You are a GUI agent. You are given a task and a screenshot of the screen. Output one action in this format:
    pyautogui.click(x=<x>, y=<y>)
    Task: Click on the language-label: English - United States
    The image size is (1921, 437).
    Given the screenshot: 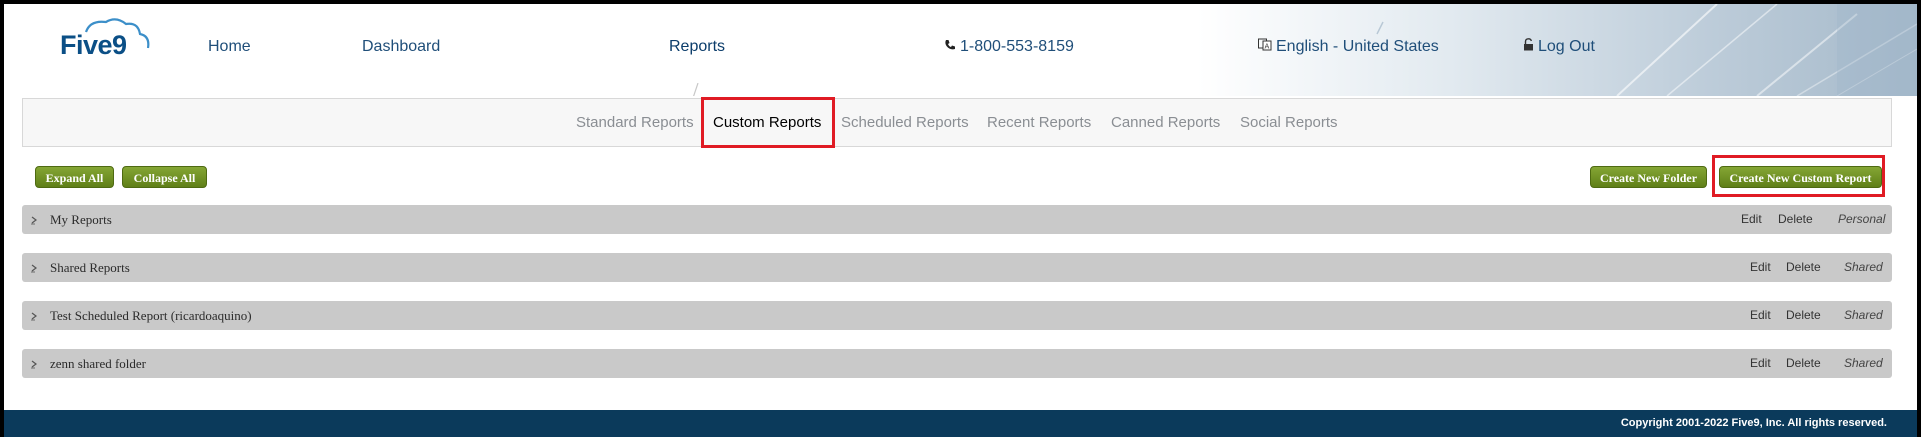 What is the action you would take?
    pyautogui.click(x=1357, y=47)
    